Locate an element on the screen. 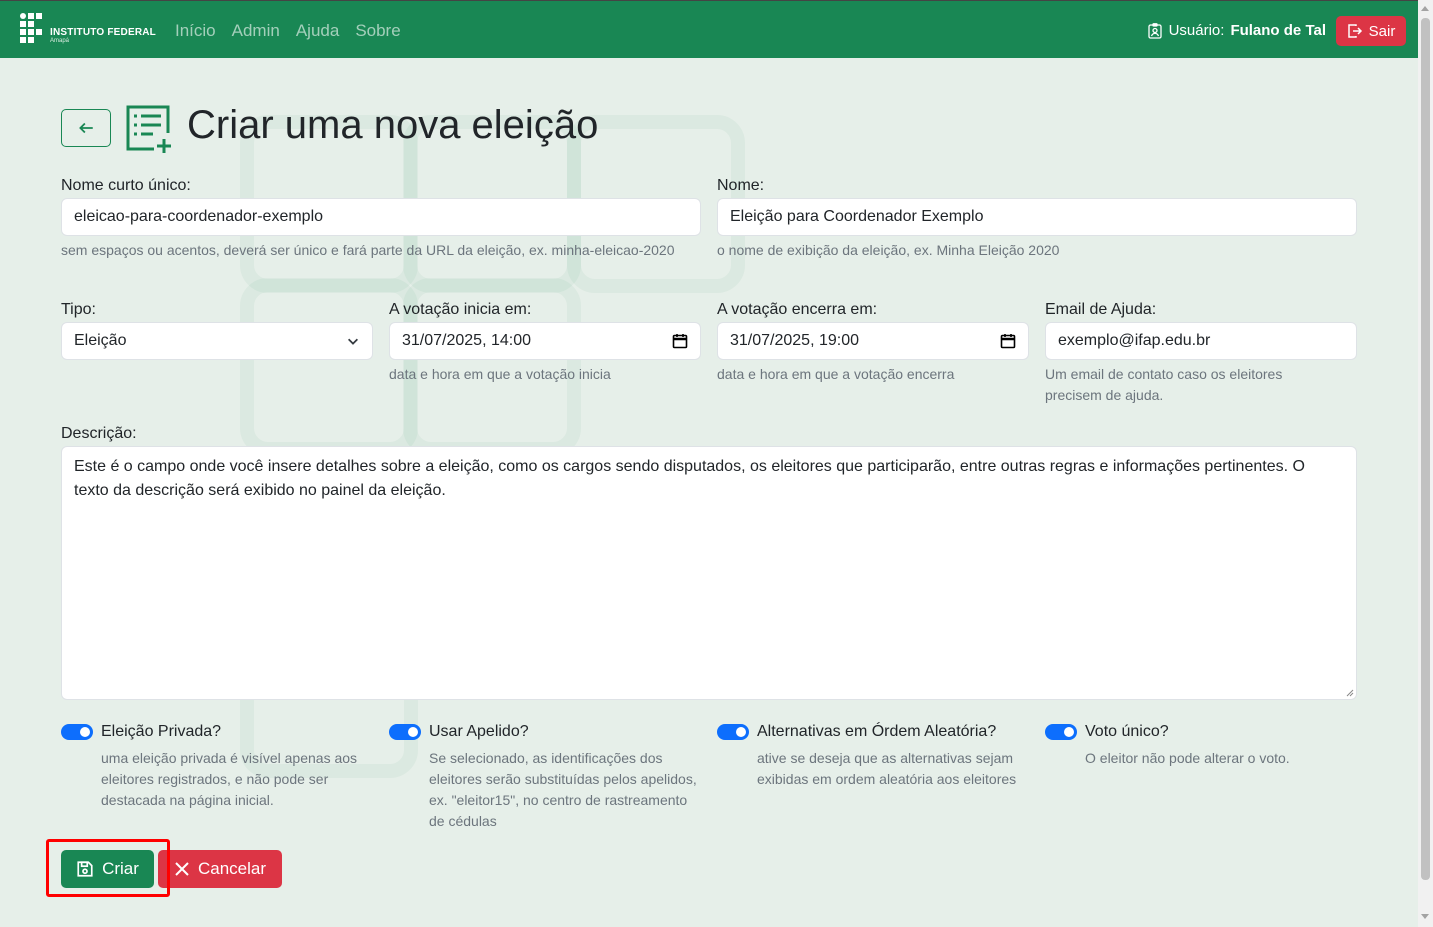 The image size is (1433, 927). arrow-left-icon is located at coordinates (86, 128).